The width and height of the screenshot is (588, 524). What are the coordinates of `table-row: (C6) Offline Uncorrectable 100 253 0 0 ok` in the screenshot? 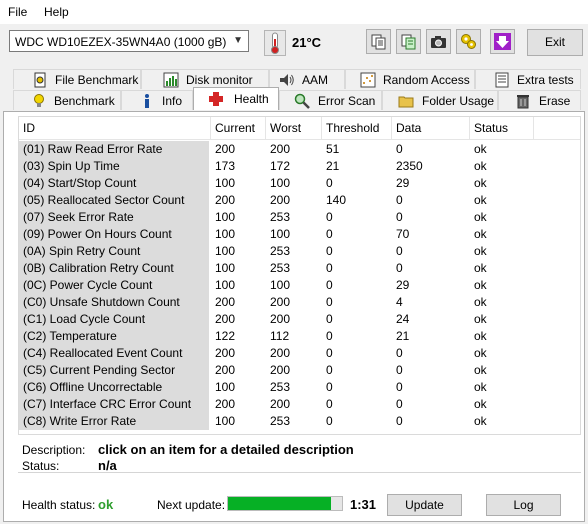 It's located at (299, 387).